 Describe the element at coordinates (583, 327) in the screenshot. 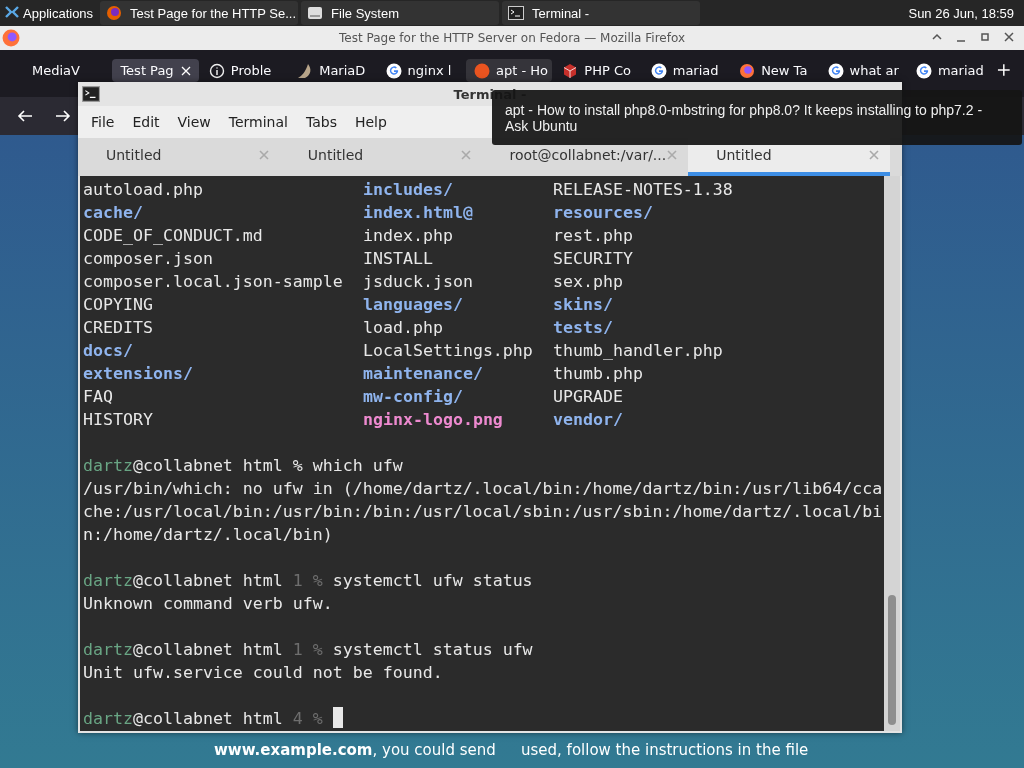

I see `file-name: tests/` at that location.